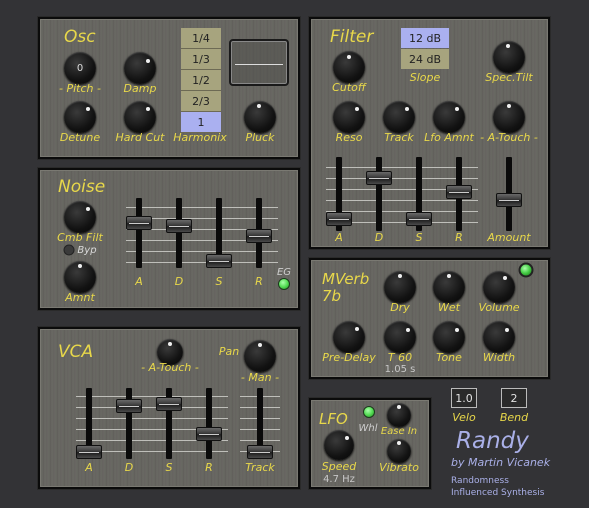  Describe the element at coordinates (284, 272) in the screenshot. I see `eg-label: EG` at that location.